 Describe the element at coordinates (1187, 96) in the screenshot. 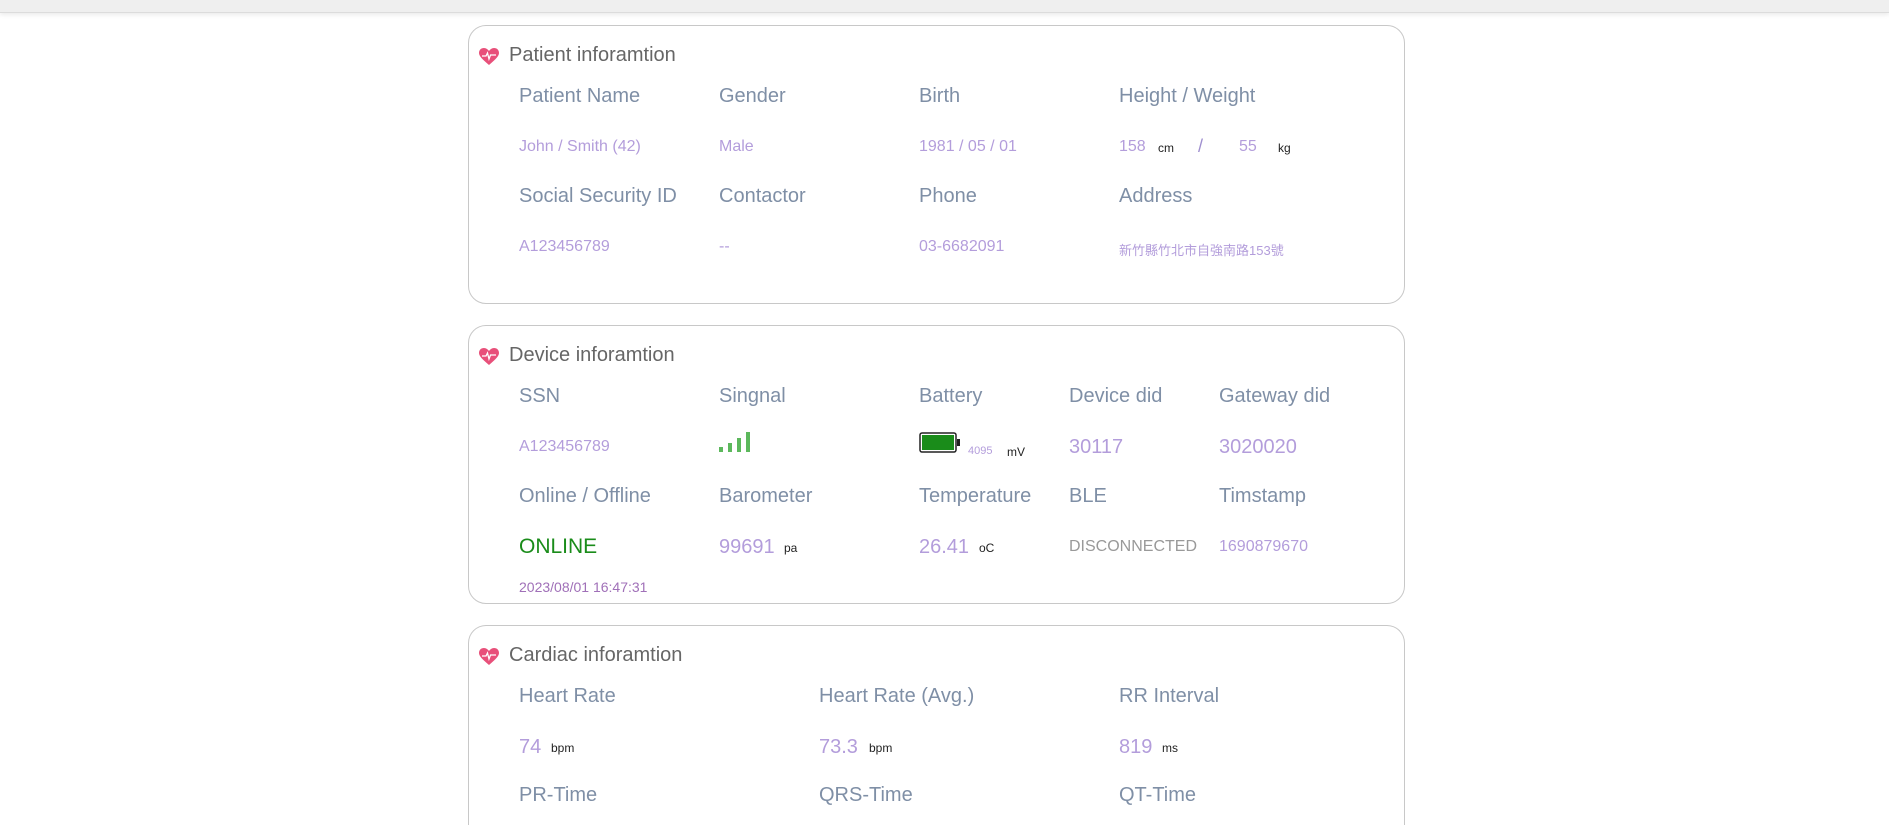

I see `height-weight-label: Height / Weight` at that location.